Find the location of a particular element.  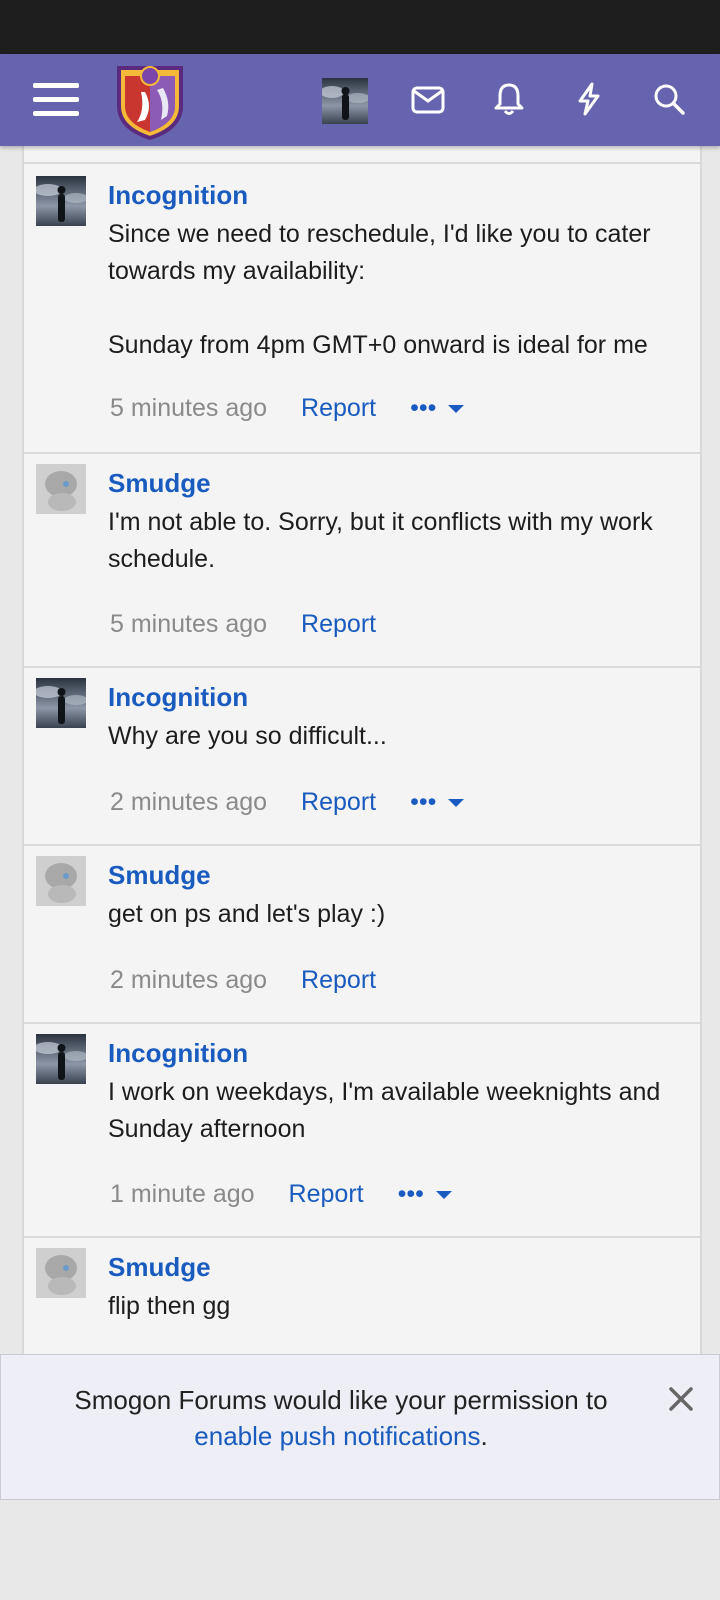

message-meta: 5 minutes ago Report is located at coordinates (243, 624).